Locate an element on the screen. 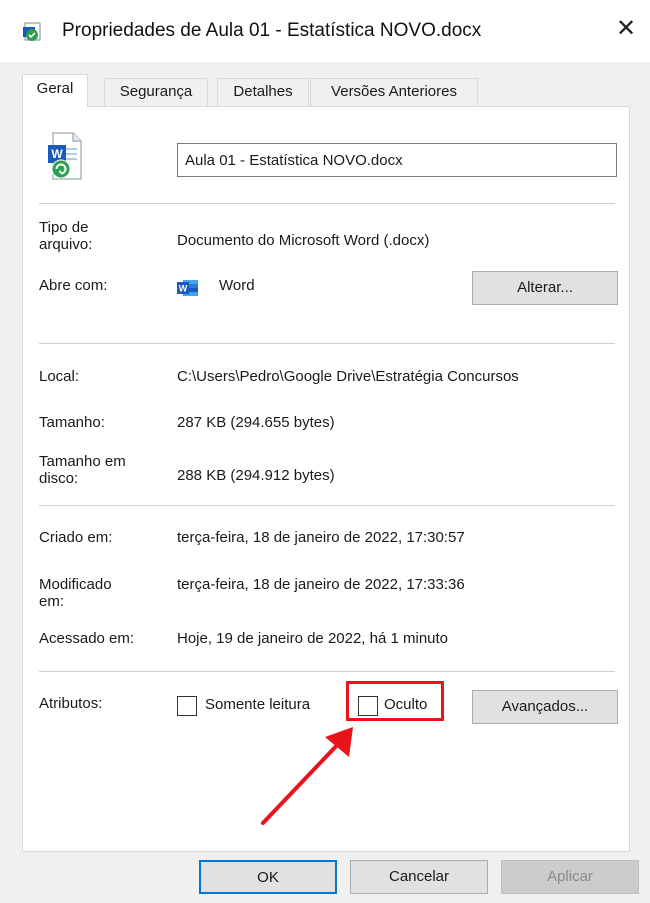  attributes-label: Atributos: is located at coordinates (71, 703).